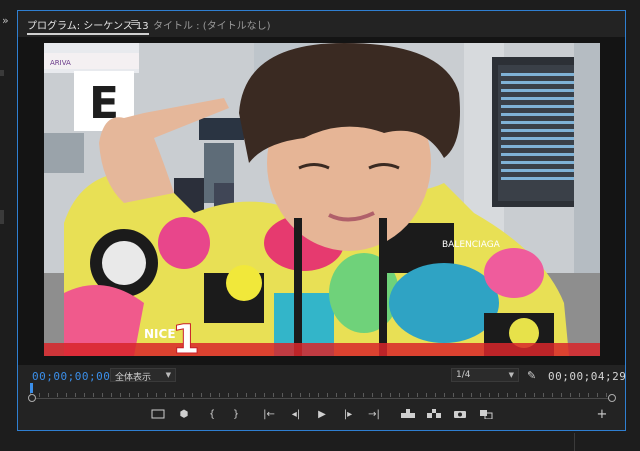  Describe the element at coordinates (471, 245) in the screenshot. I see `hoodie-brand-text: BALENCIAGA` at that location.